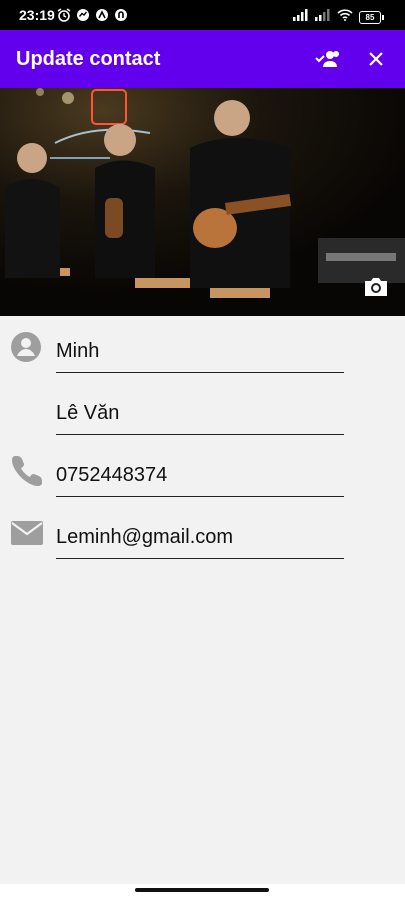 The width and height of the screenshot is (405, 900). I want to click on close-icon, so click(376, 59).